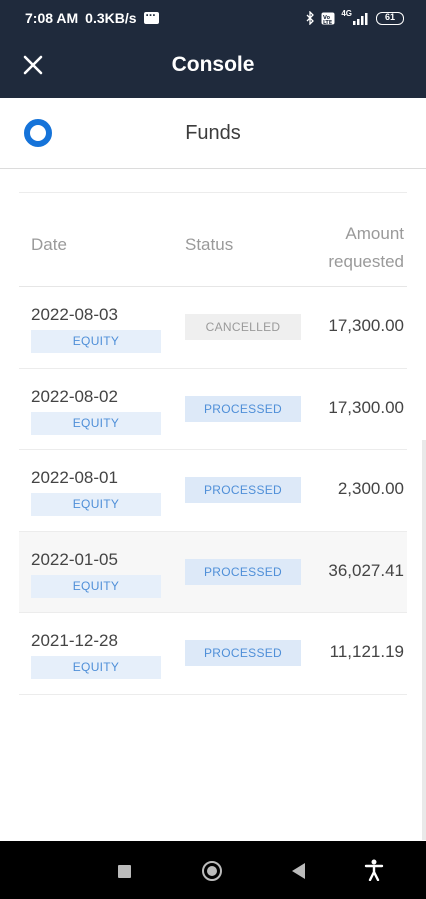  Describe the element at coordinates (424, 640) in the screenshot. I see `scrollbar` at that location.